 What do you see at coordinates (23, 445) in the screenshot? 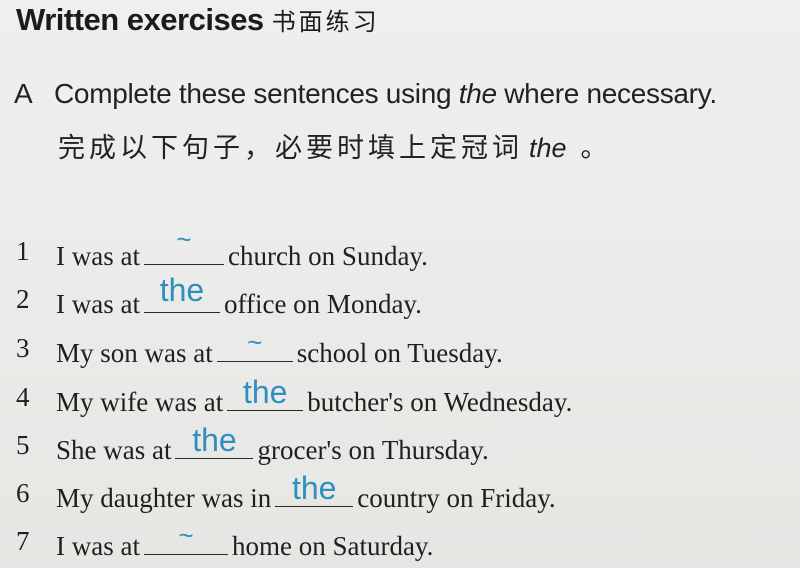
I see `exercise-number: 5` at bounding box center [23, 445].